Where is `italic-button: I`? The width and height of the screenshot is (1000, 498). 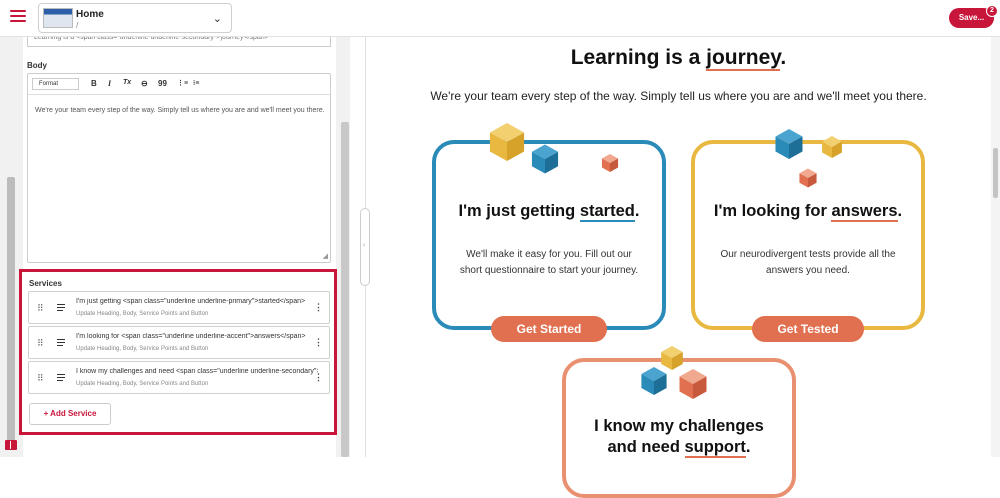
italic-button: I is located at coordinates (109, 83).